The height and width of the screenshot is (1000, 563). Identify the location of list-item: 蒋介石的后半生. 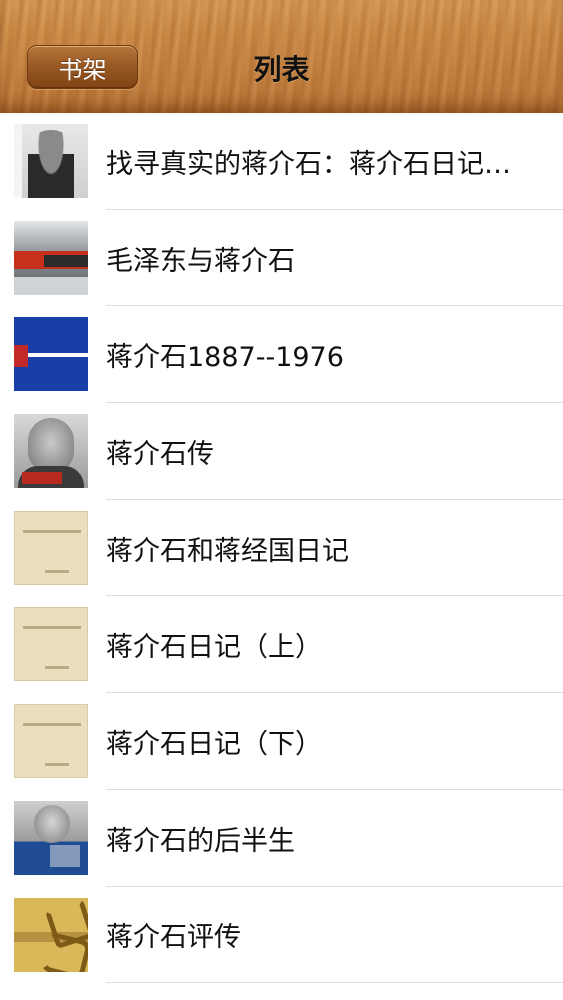
(281, 838).